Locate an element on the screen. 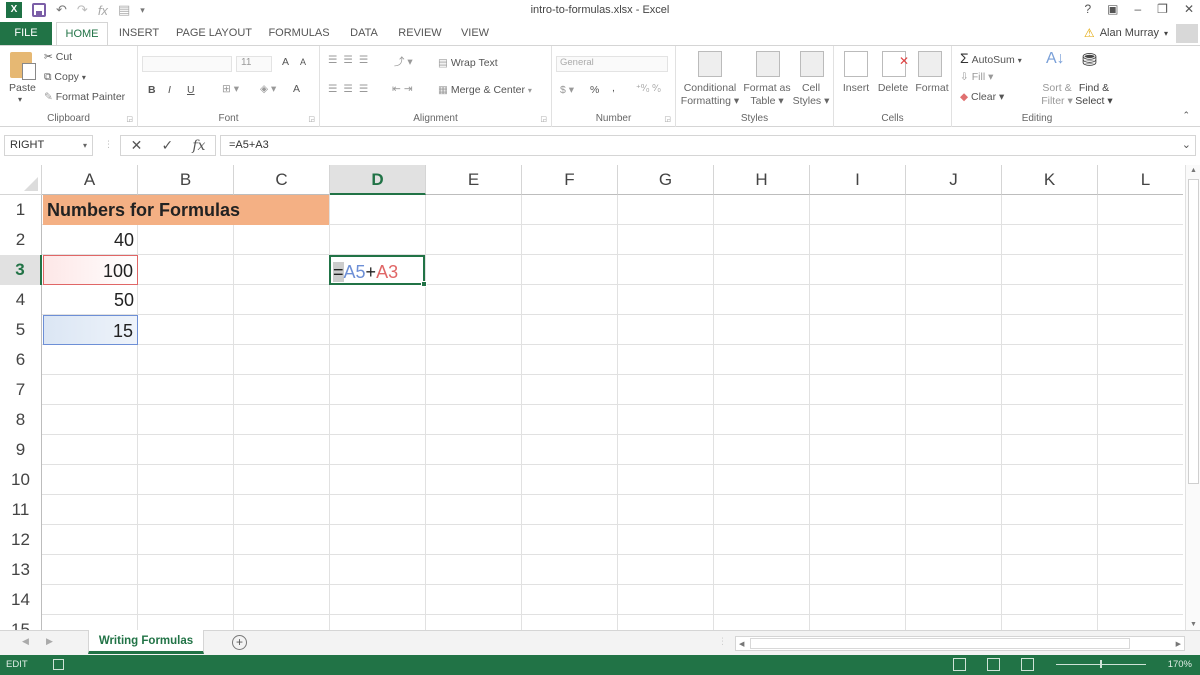 The image size is (1200, 675). help-icon: ? is located at coordinates (1087, 9).